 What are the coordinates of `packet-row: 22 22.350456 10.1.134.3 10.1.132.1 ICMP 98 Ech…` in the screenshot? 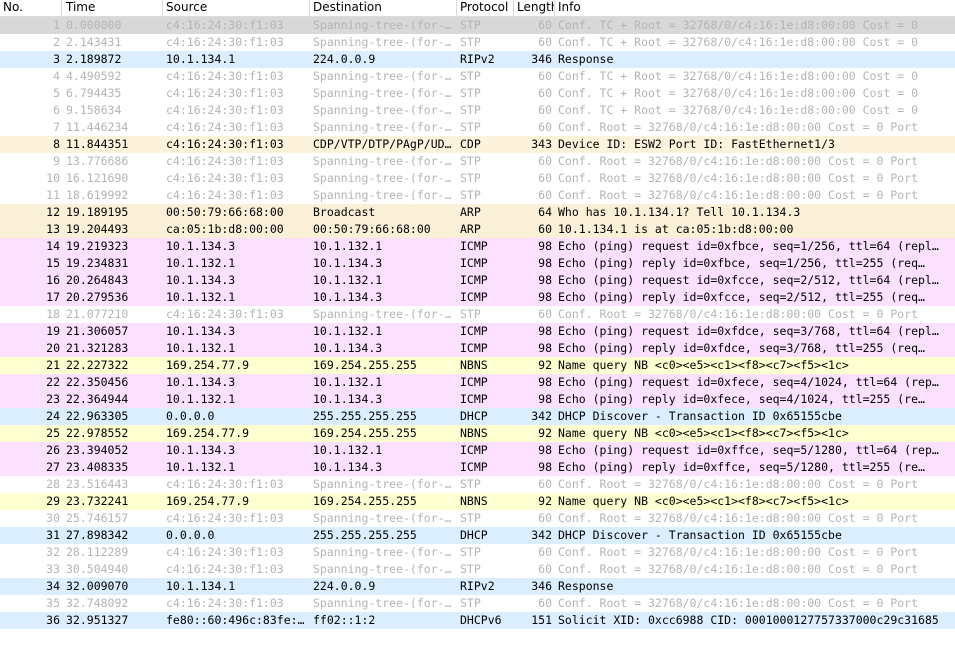 It's located at (477, 382).